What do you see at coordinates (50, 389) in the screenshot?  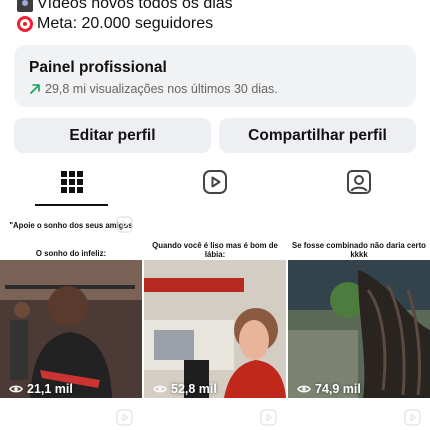 I see `post-view-count-value: 21,1 mil` at bounding box center [50, 389].